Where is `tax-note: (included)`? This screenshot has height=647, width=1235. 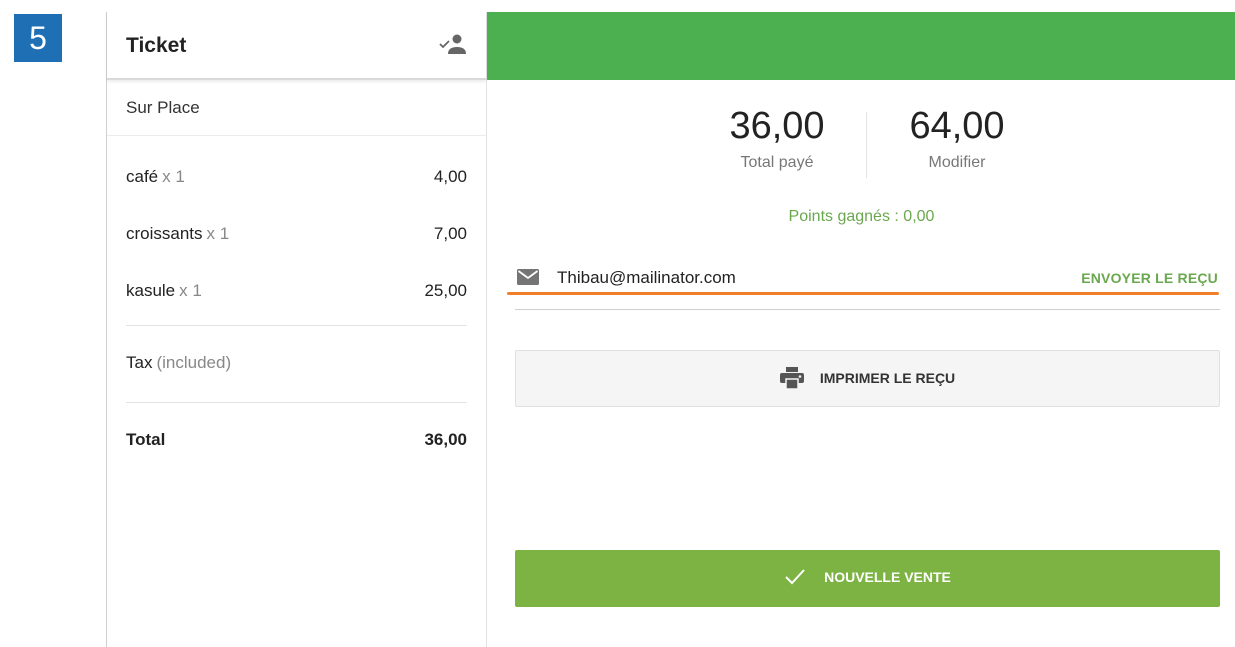
tax-note: (included) is located at coordinates (194, 362).